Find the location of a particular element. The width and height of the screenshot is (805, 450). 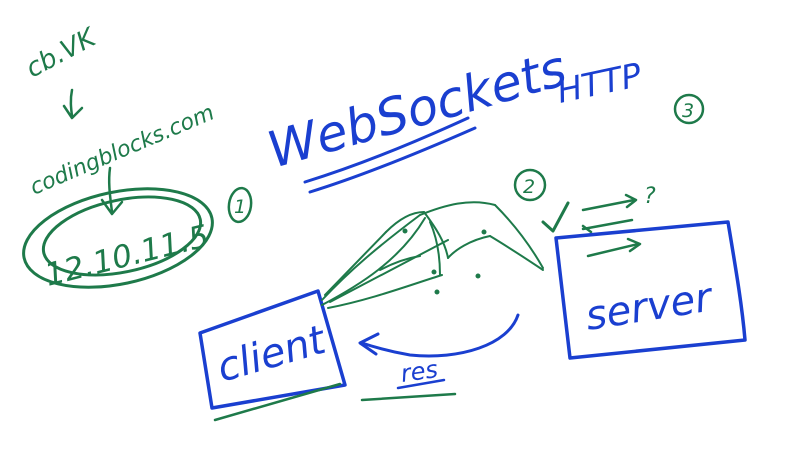

client-box: client is located at coordinates (272, 355).